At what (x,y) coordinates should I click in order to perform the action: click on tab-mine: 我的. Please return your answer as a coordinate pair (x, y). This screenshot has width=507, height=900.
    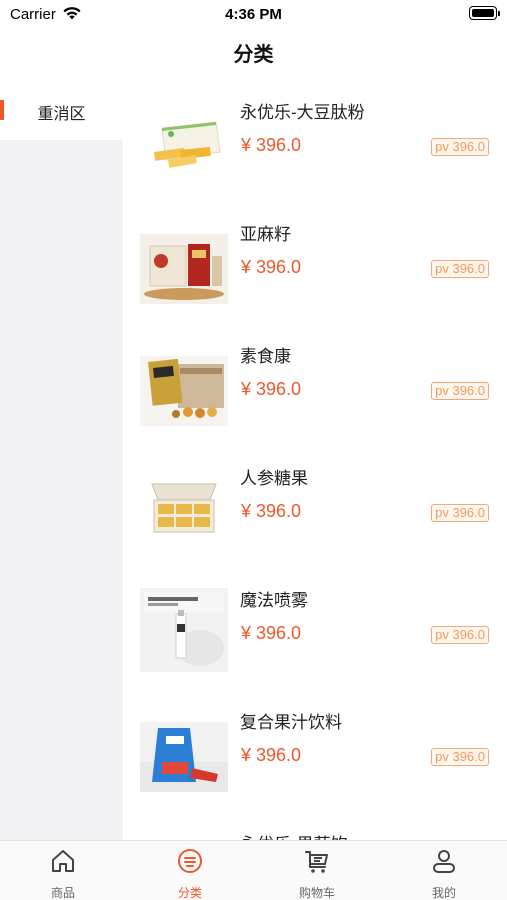
    Looking at the image, I should click on (444, 870).